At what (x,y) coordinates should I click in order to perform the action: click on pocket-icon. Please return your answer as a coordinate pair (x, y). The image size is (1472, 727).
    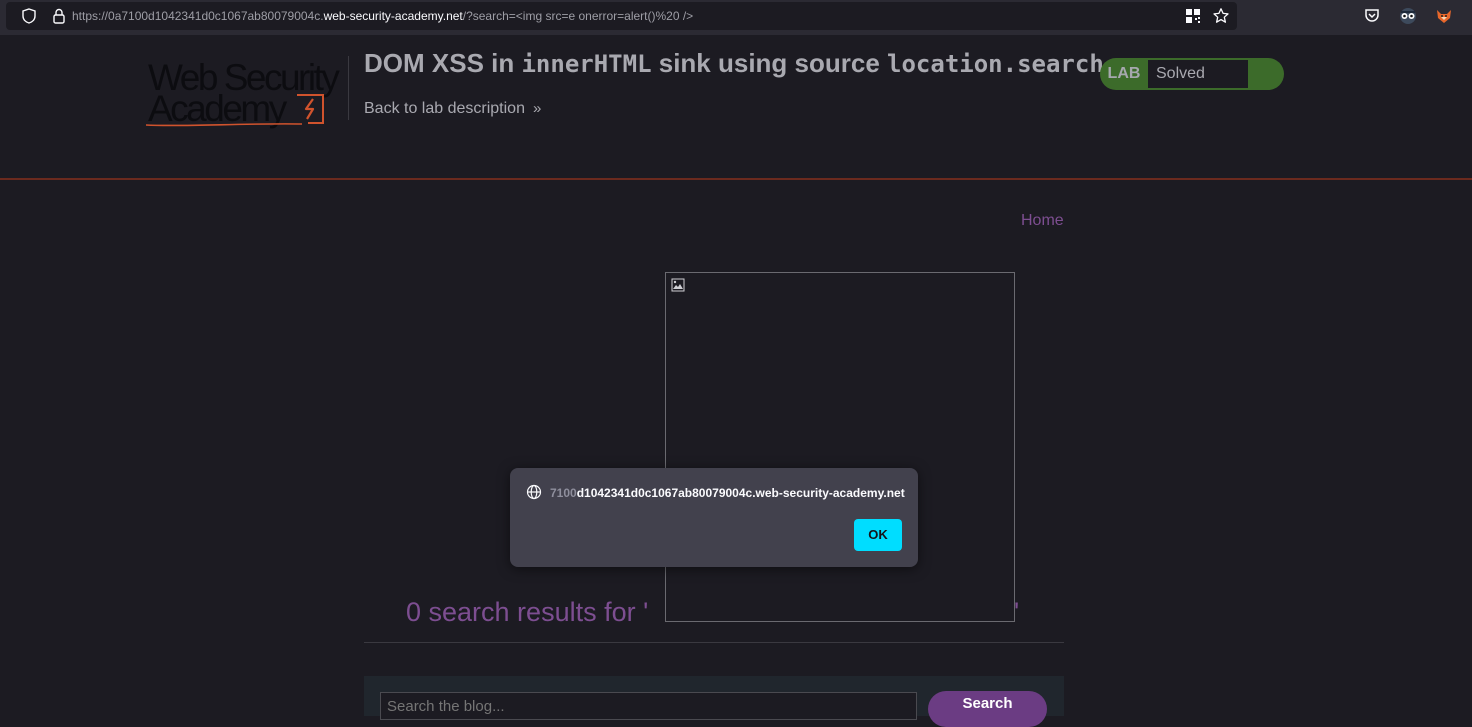
    Looking at the image, I should click on (1372, 16).